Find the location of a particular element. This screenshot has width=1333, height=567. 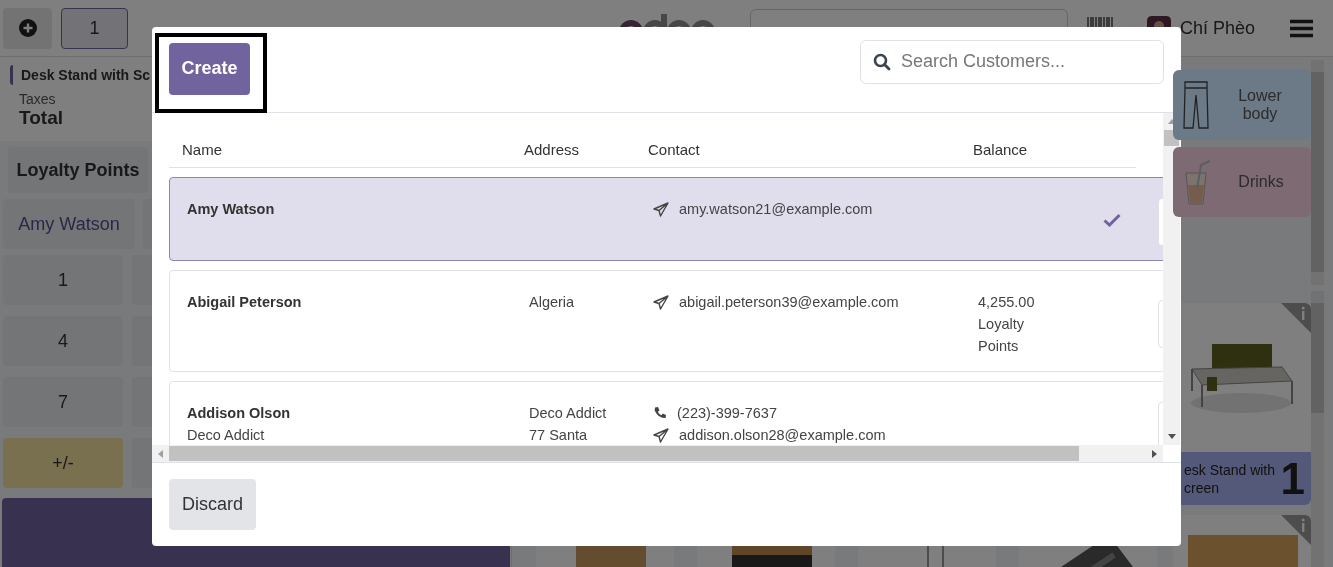

customer-name: Amy Watson is located at coordinates (231, 209).